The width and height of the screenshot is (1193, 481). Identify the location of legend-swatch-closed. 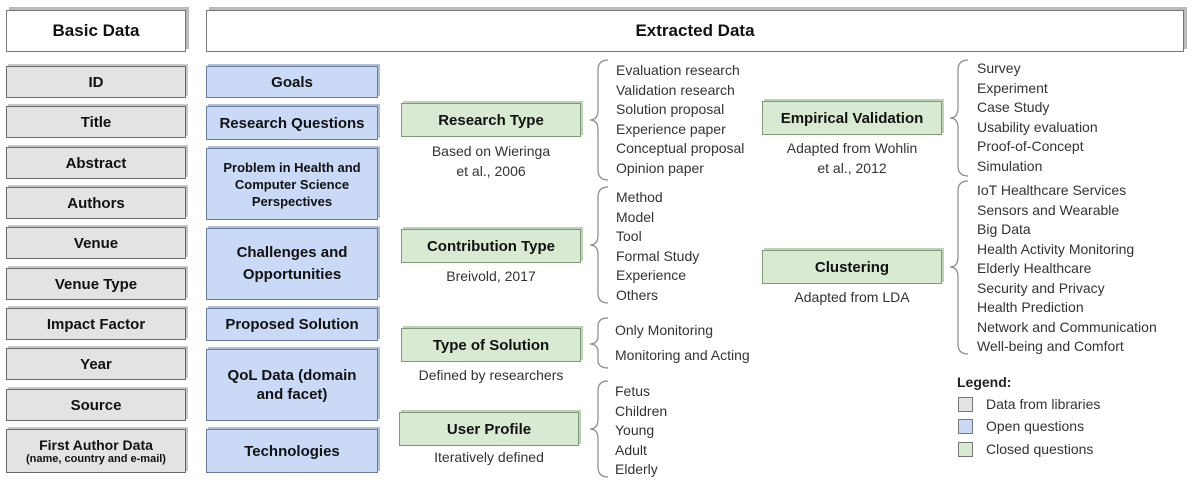
(965, 449).